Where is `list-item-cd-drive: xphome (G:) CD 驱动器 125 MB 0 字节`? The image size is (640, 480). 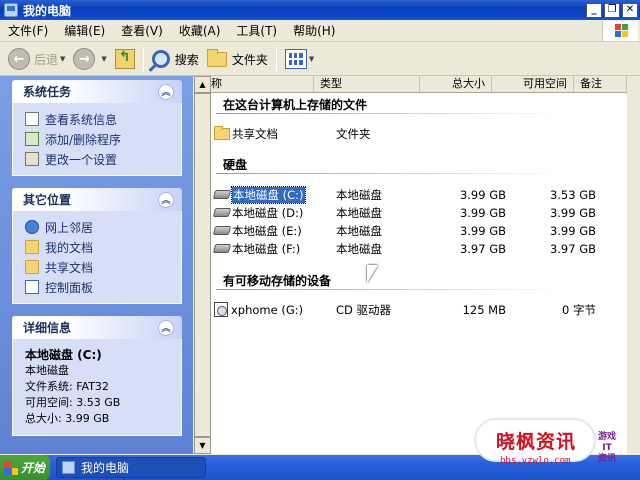
list-item-cd-drive: xphome (G:) CD 驱动器 125 MB 0 字节 is located at coordinates (419, 309).